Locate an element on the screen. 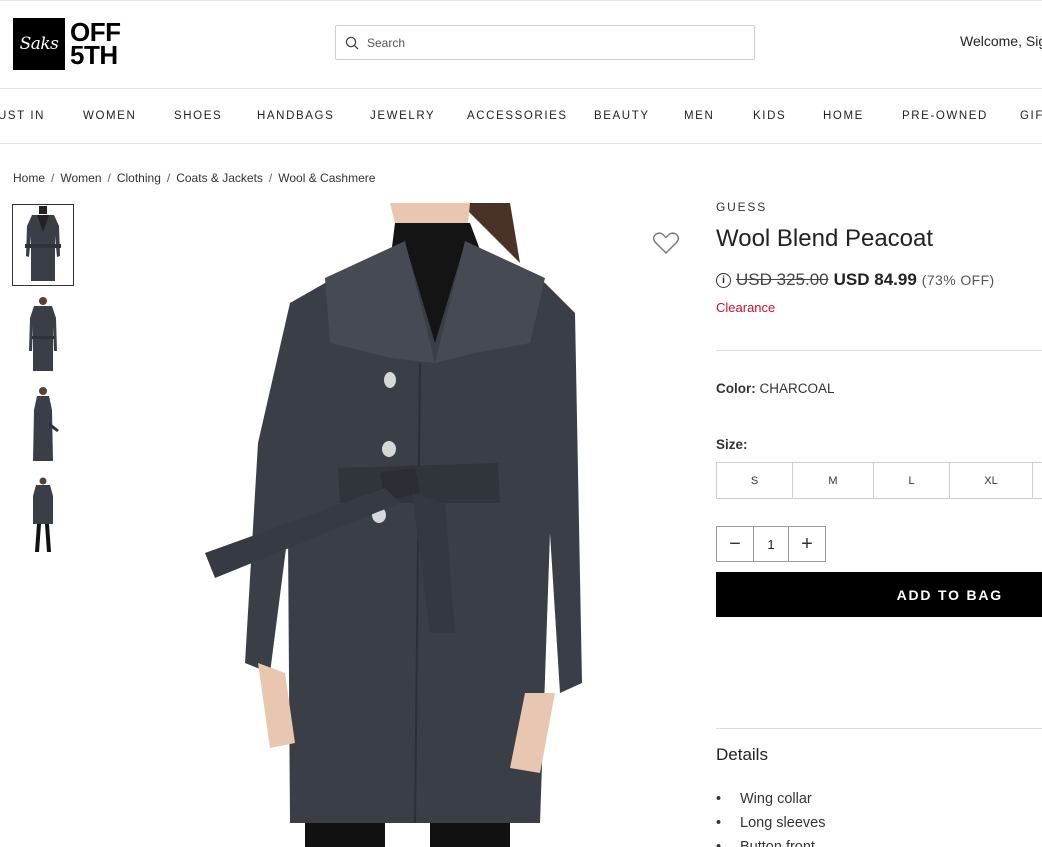  list-item: Long sleeves is located at coordinates (770, 825).